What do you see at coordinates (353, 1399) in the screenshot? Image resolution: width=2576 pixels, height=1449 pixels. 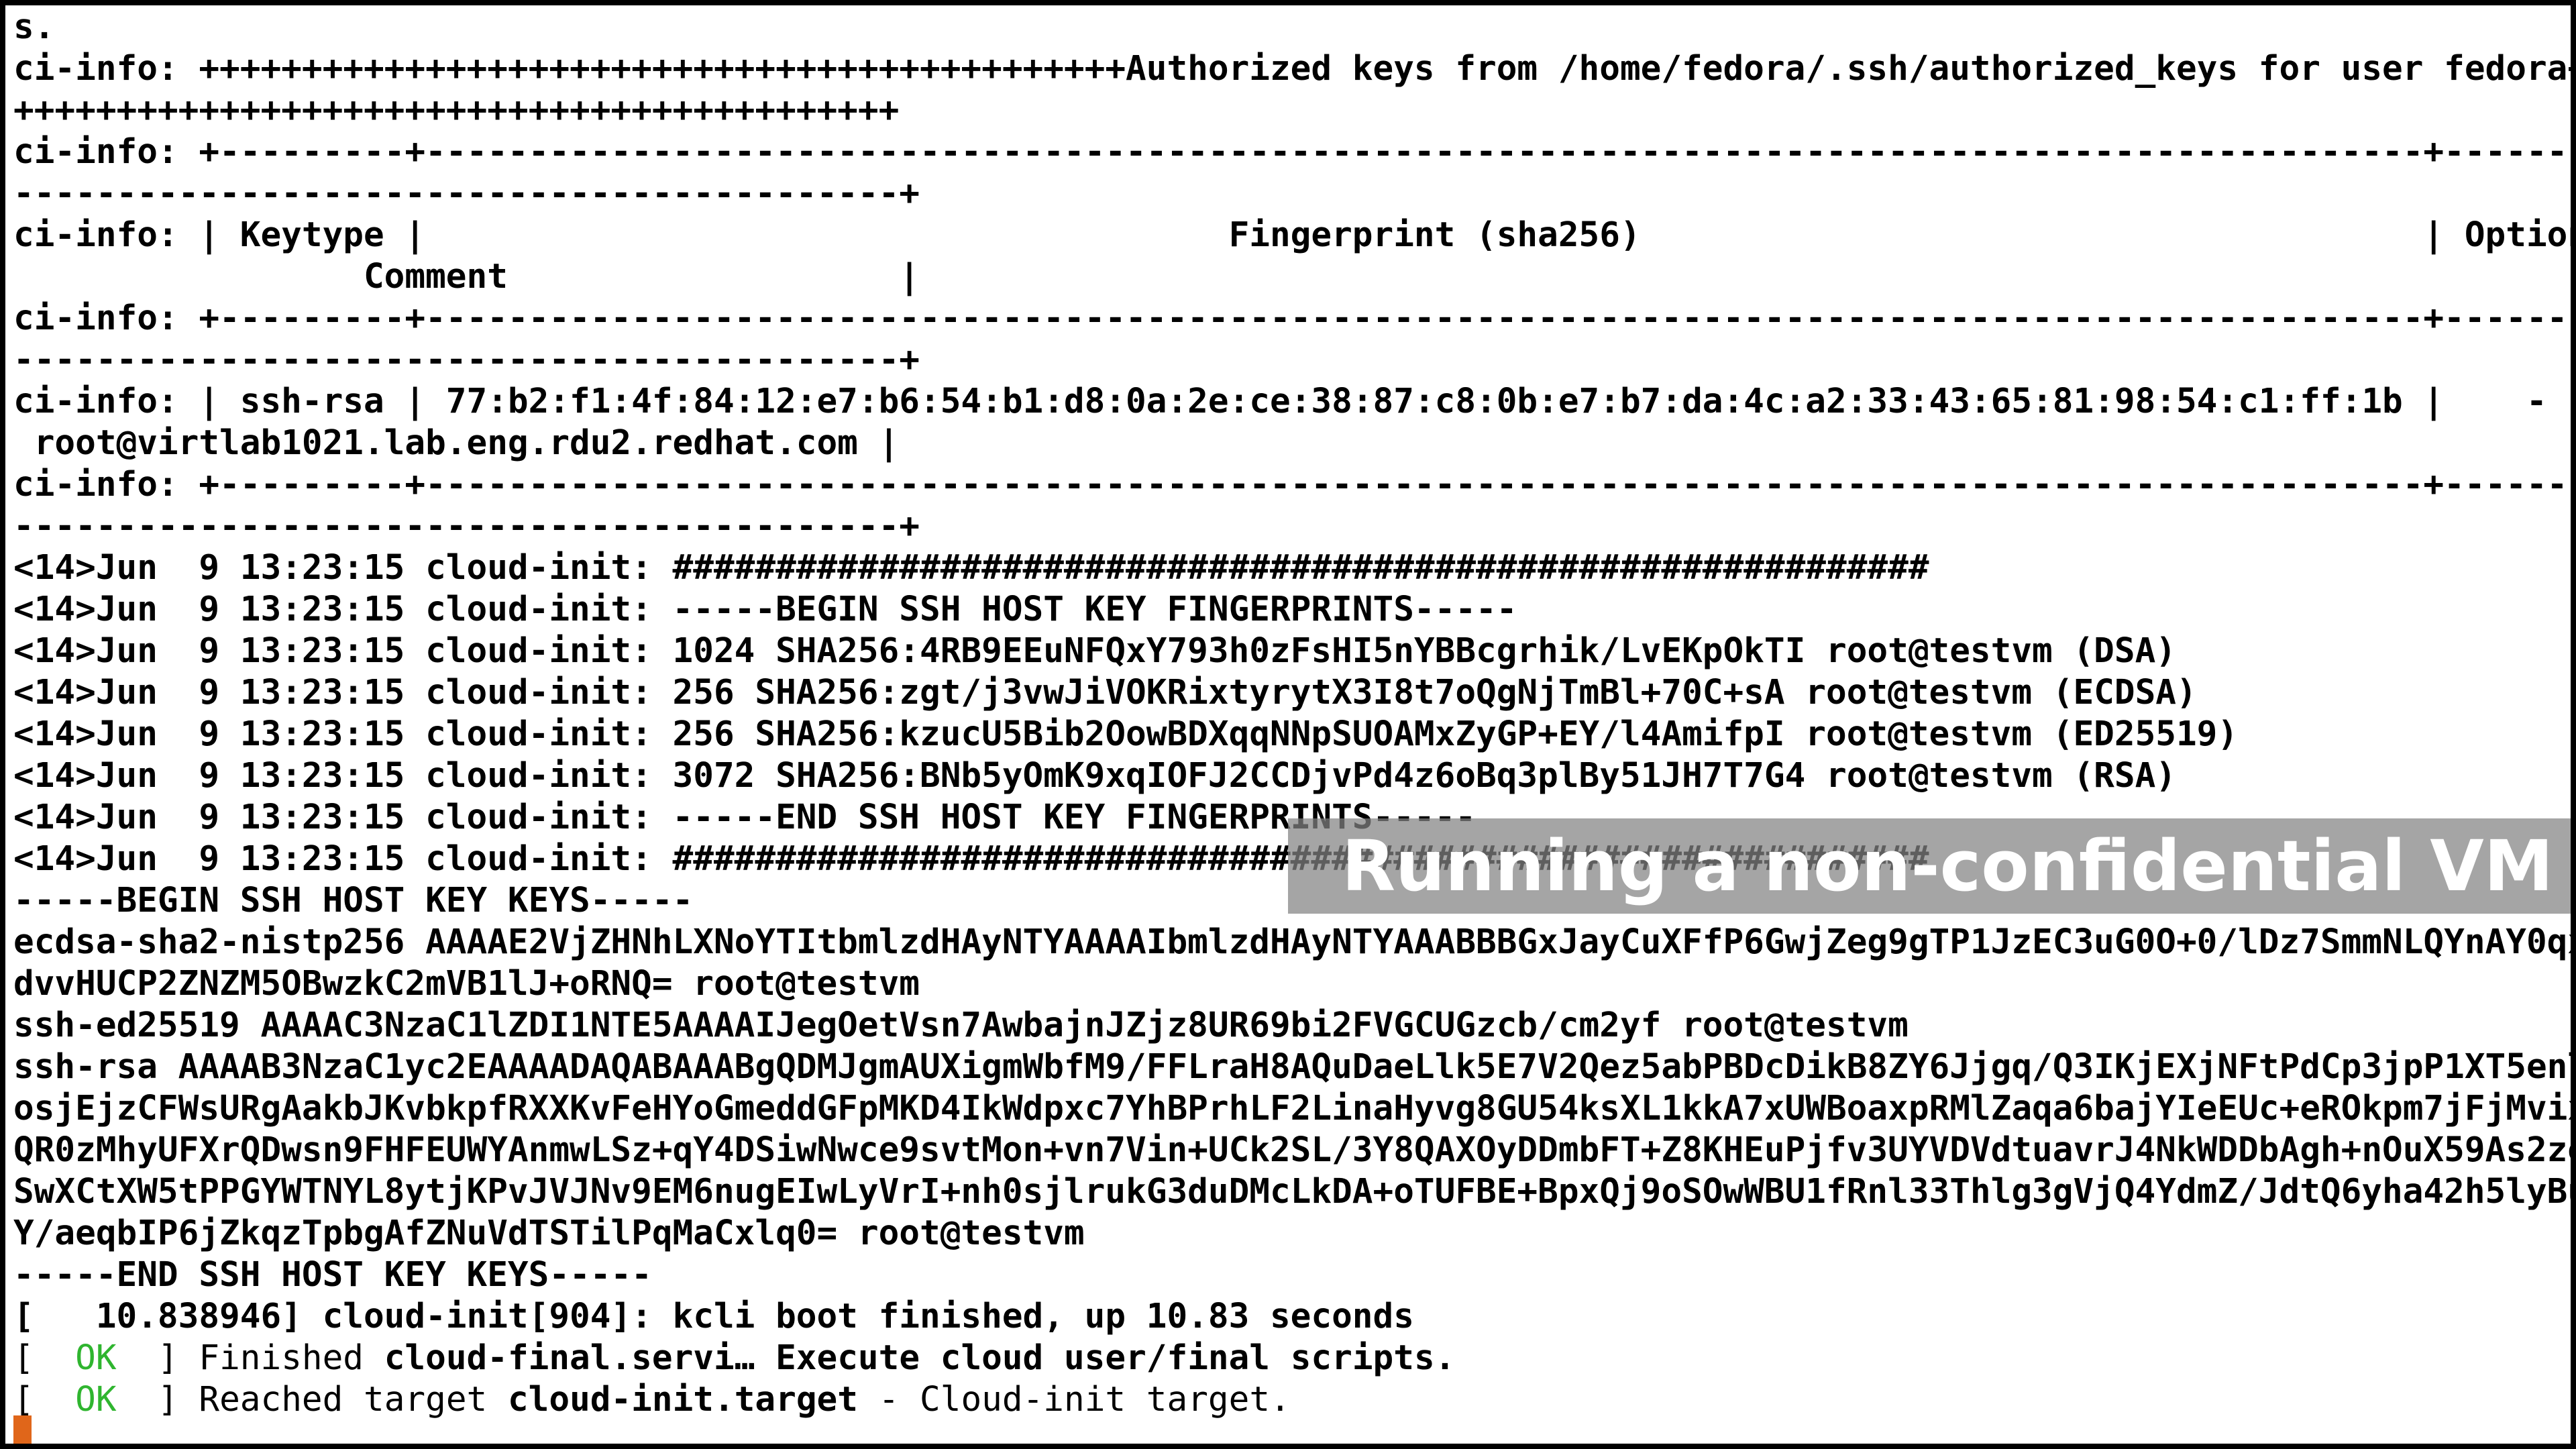 I see `status-verb: Reached target` at bounding box center [353, 1399].